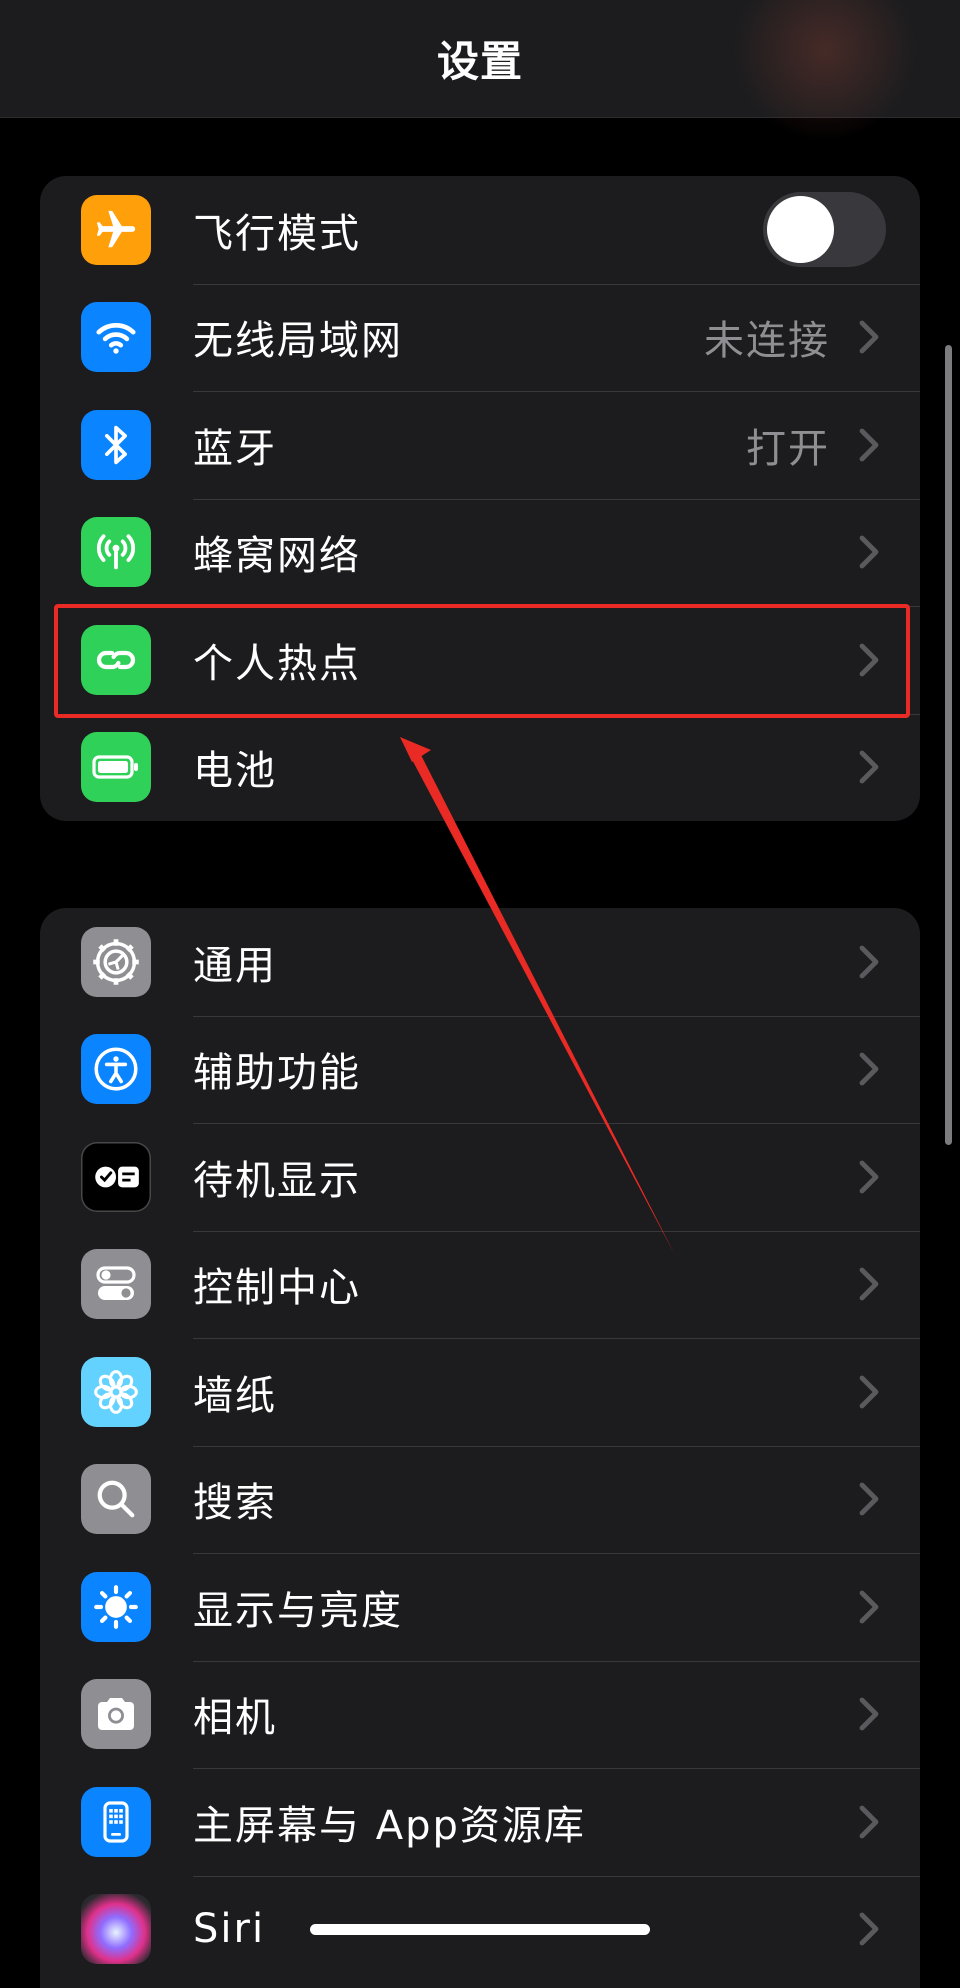 This screenshot has height=1988, width=960. What do you see at coordinates (480, 1392) in the screenshot?
I see `settings-row-wallpaper: 墙纸` at bounding box center [480, 1392].